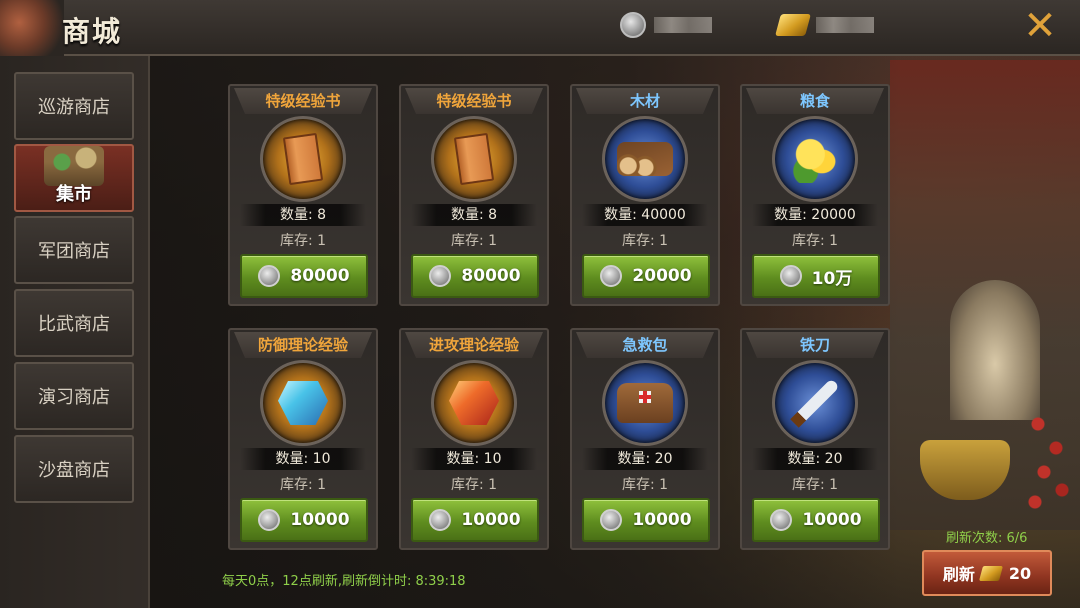 The height and width of the screenshot is (608, 1080). I want to click on page-title: 商城, so click(92, 31).